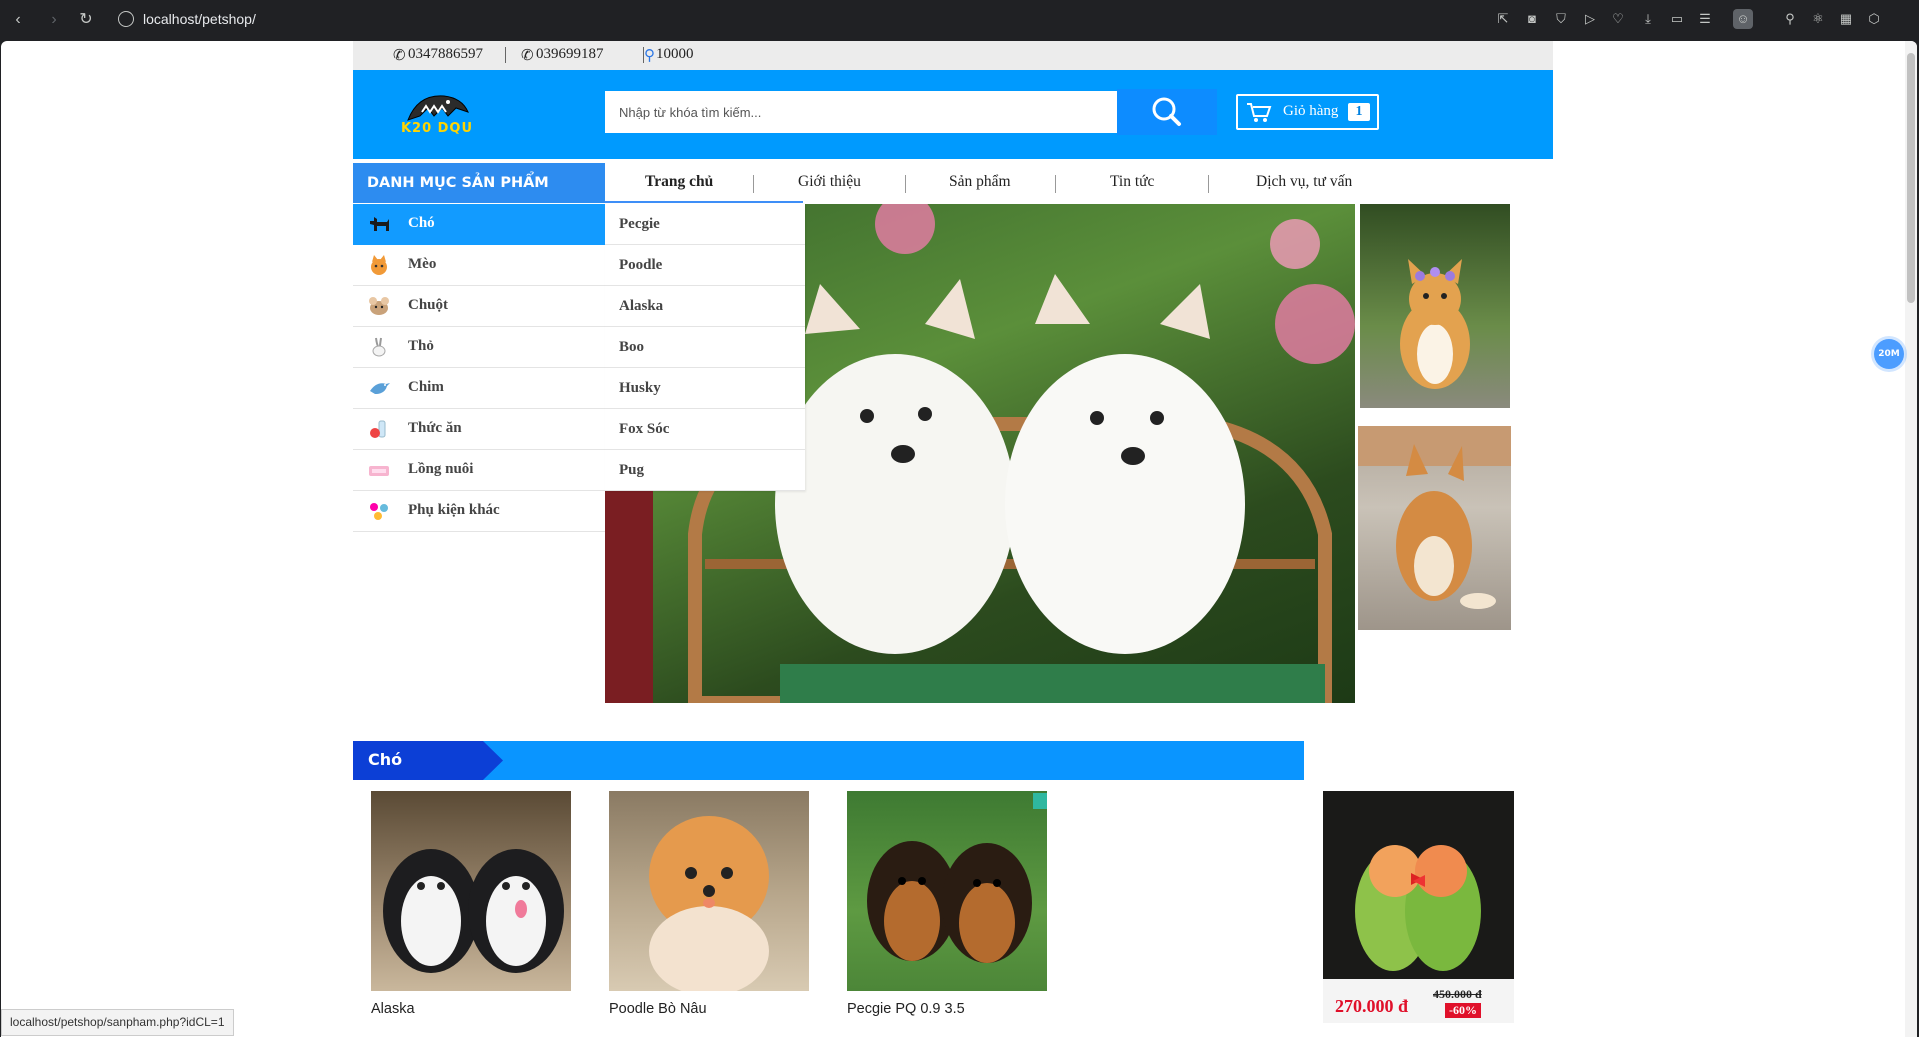 This screenshot has width=1919, height=1037. I want to click on shepherd-puppies-illustration, so click(957, 878).